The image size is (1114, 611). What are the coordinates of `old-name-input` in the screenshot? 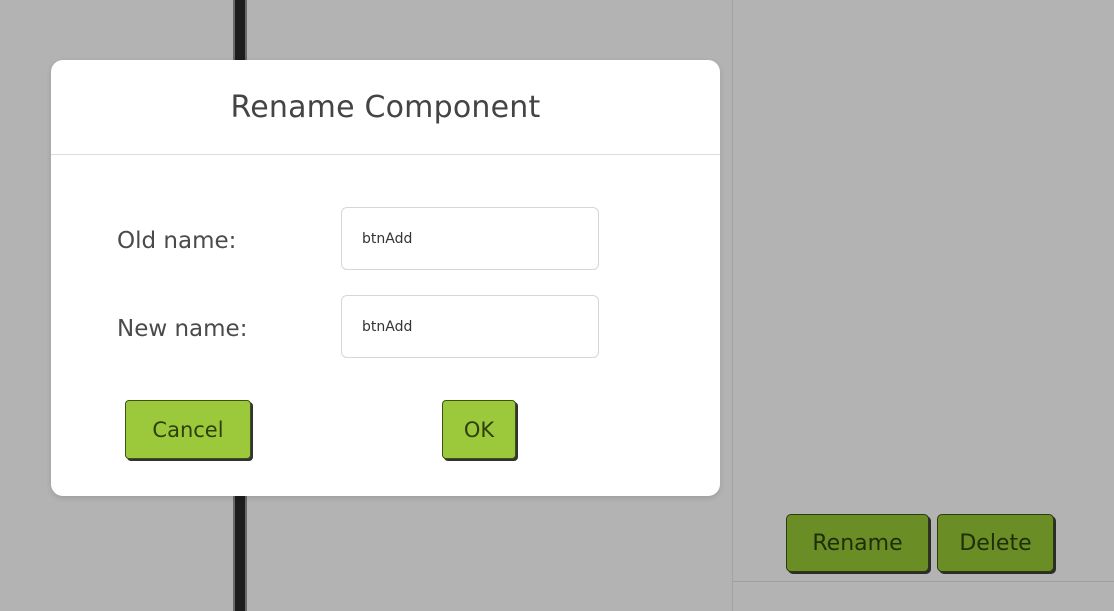 It's located at (470, 238).